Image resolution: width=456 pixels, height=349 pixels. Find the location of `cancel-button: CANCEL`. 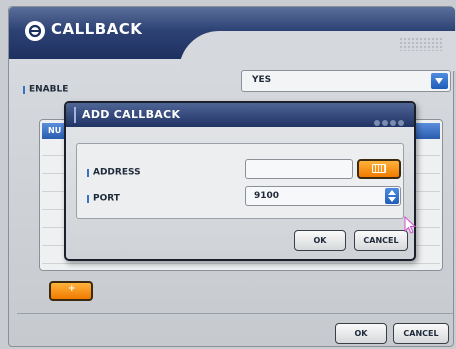

cancel-button: CANCEL is located at coordinates (421, 333).